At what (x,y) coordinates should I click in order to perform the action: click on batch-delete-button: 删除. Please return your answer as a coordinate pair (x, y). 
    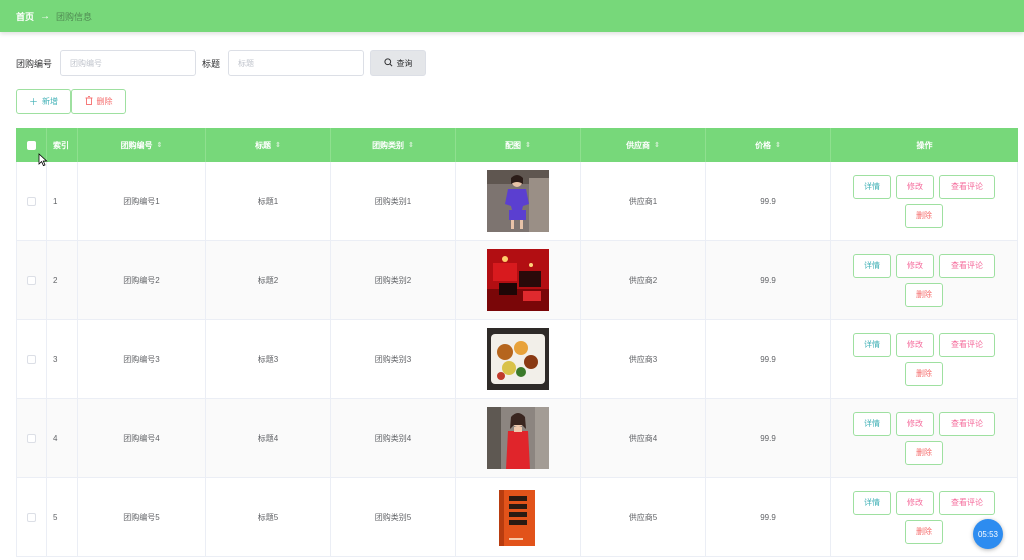
    Looking at the image, I should click on (98, 101).